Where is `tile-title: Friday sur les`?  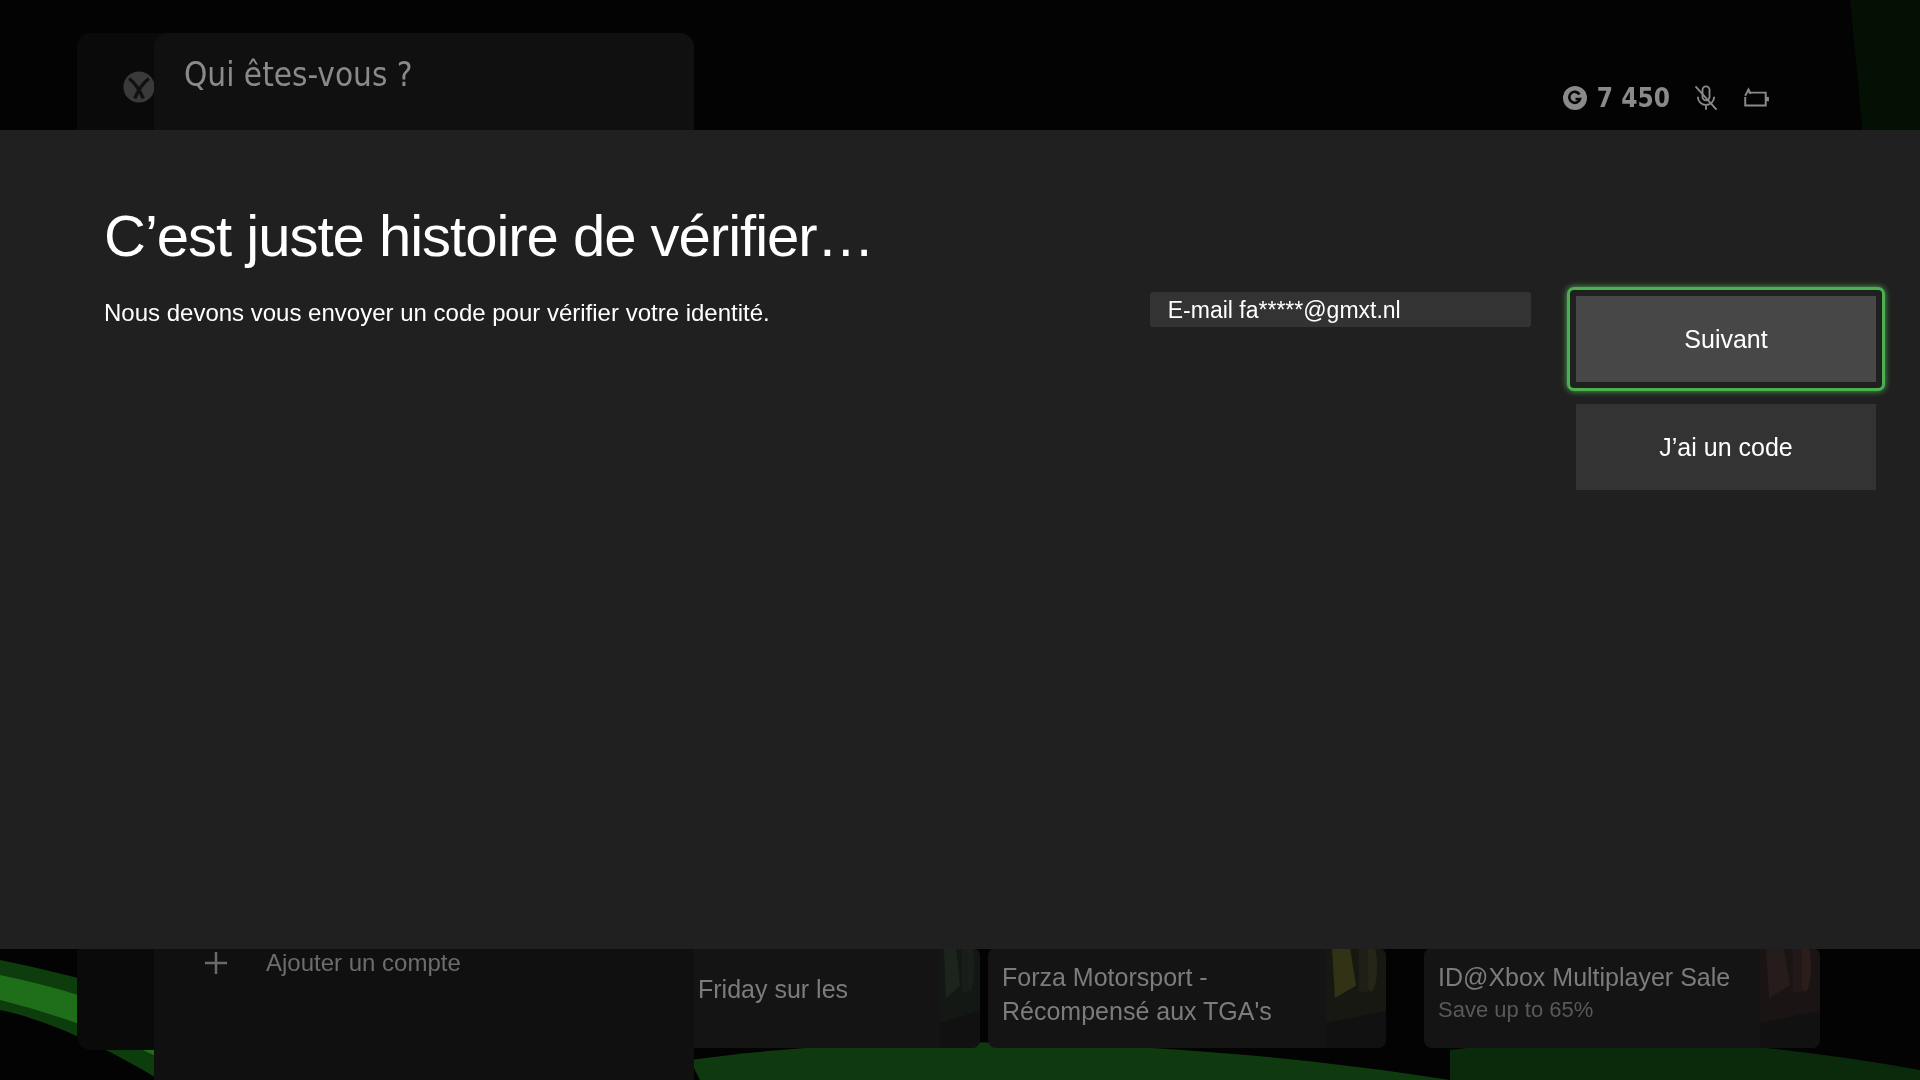
tile-title: Friday sur les is located at coordinates (774, 989).